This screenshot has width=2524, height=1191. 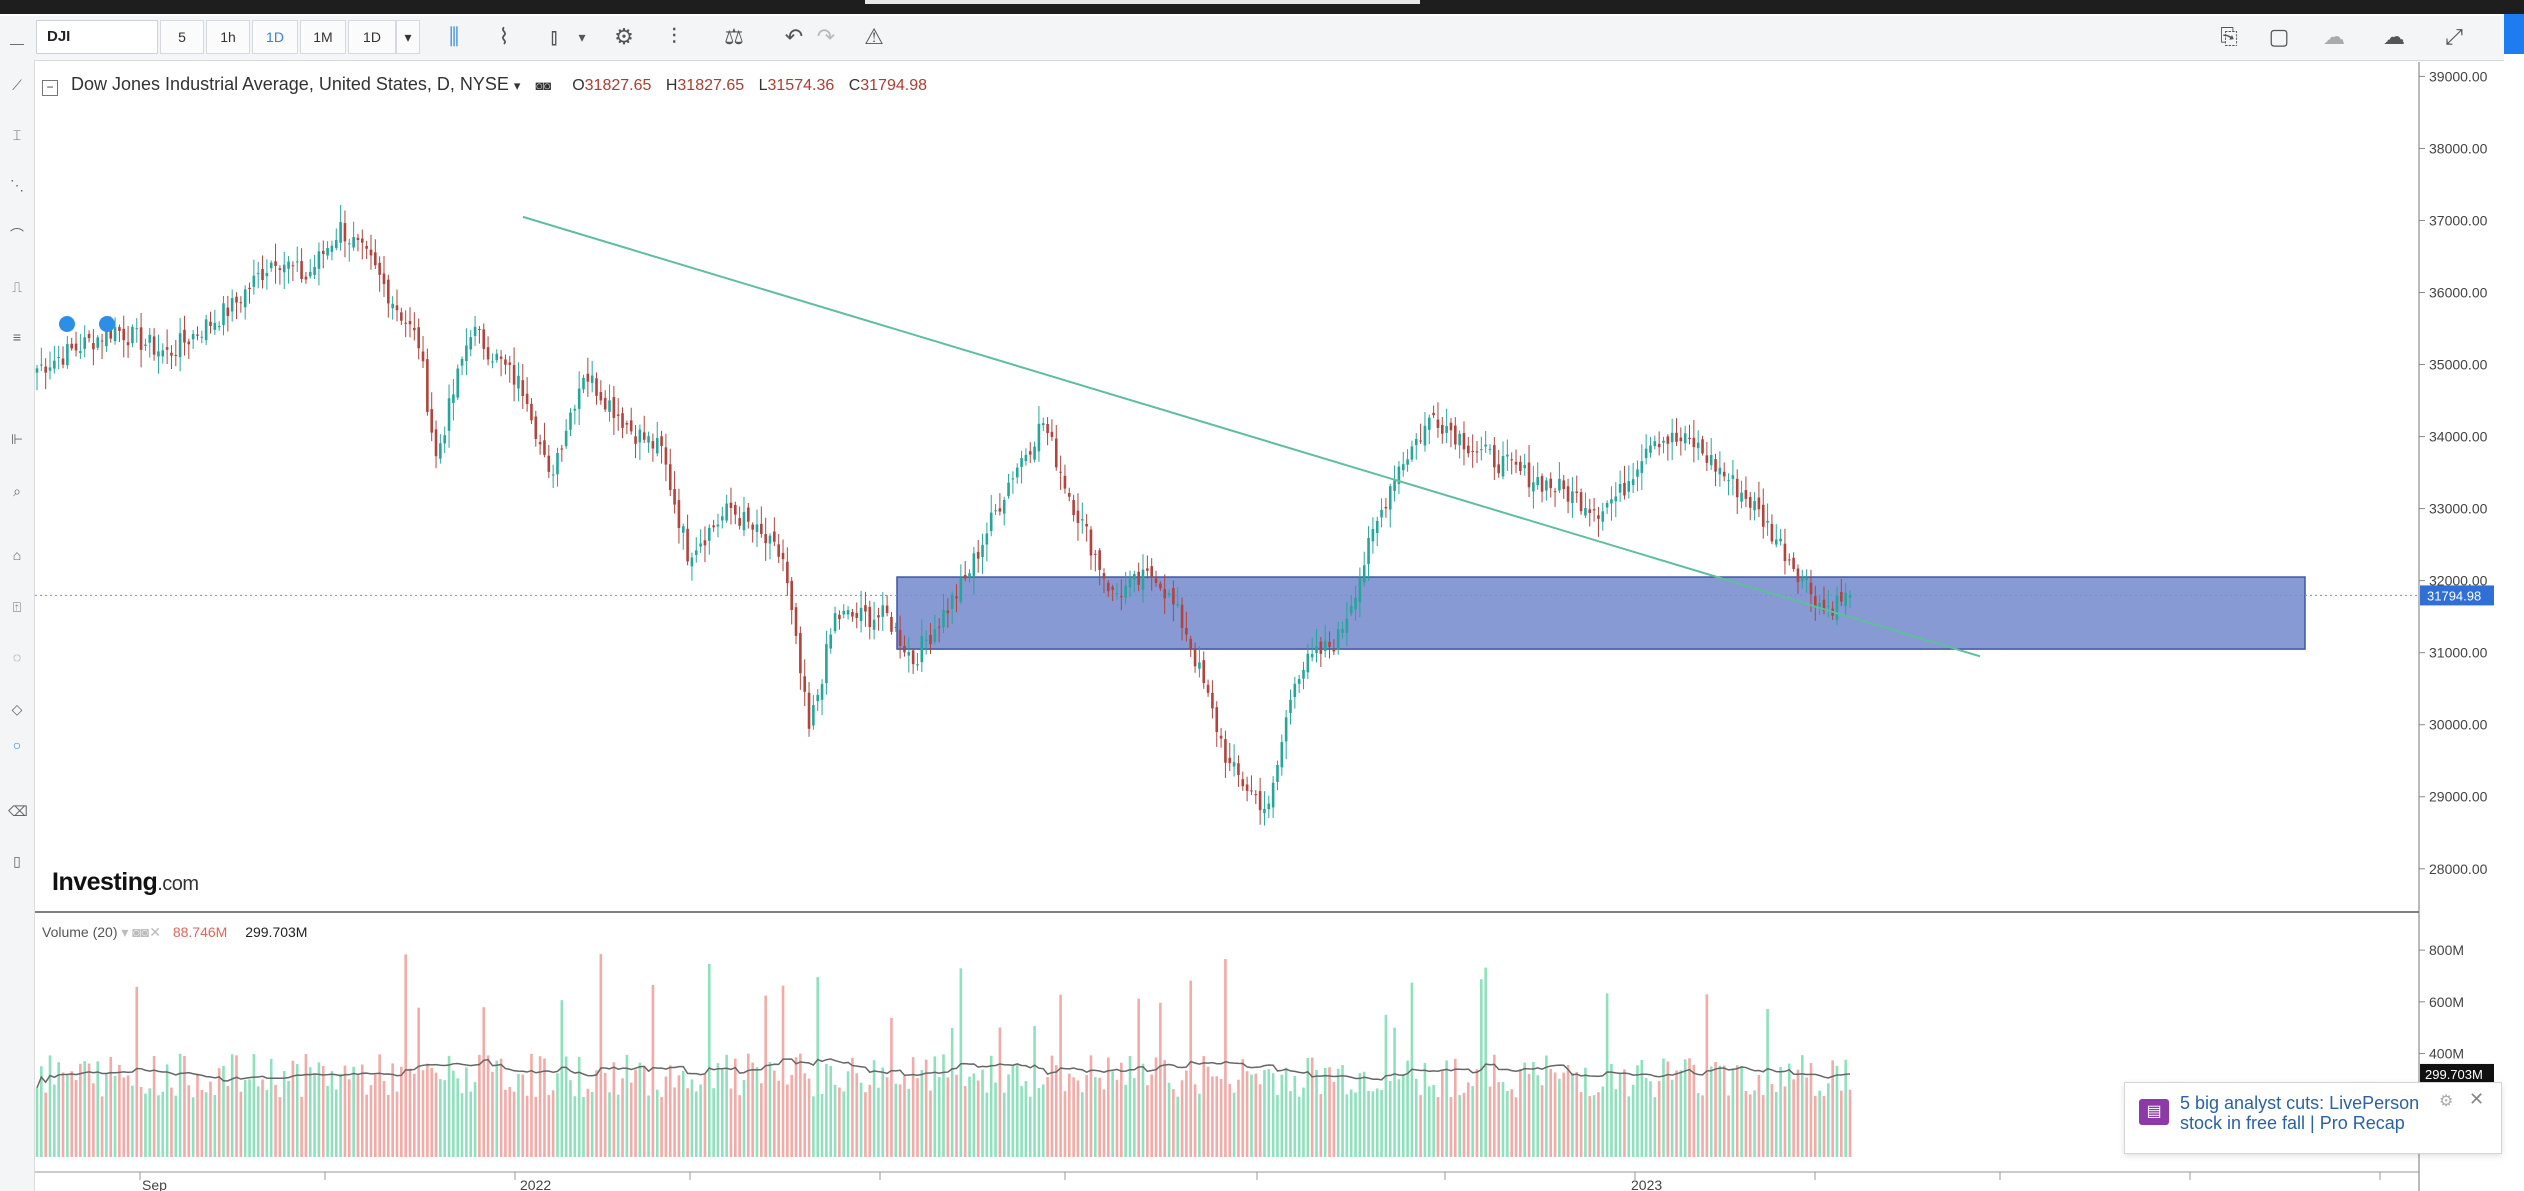 I want to click on pattern-tool-icon: ⋱, so click(x=17, y=185).